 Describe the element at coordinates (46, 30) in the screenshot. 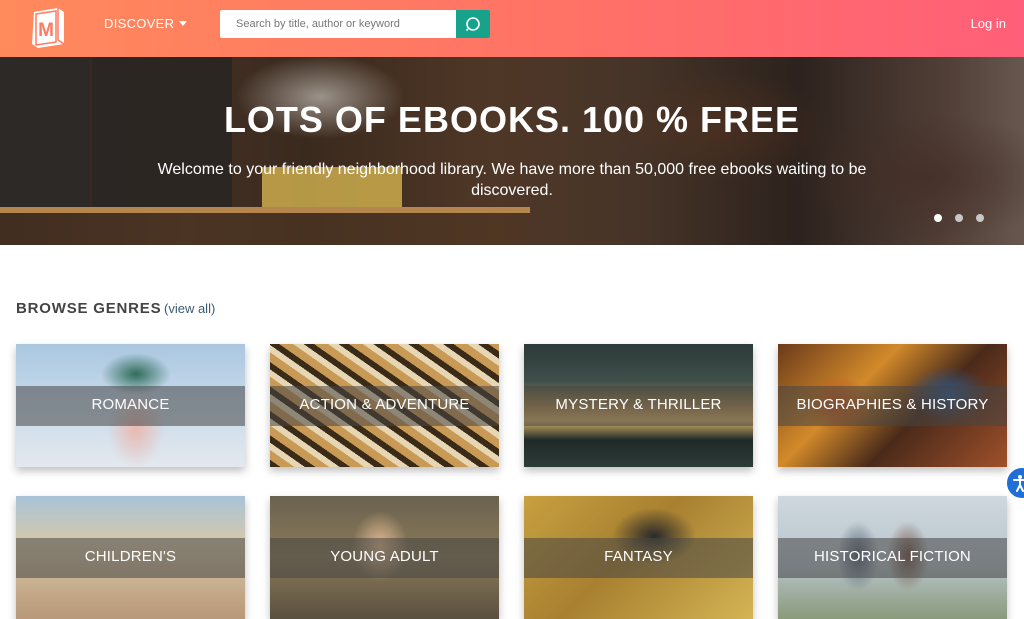

I see `logo-letter: M` at that location.